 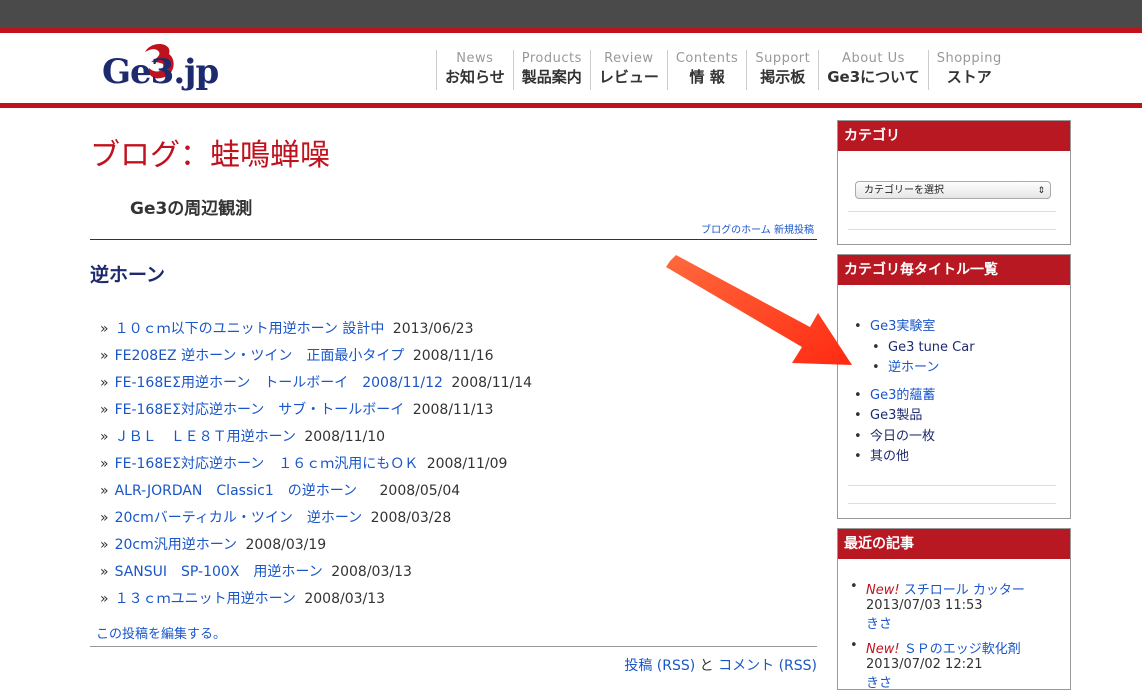 I want to click on category-link-trivia: Ge3的蘊蓄, so click(x=902, y=395).